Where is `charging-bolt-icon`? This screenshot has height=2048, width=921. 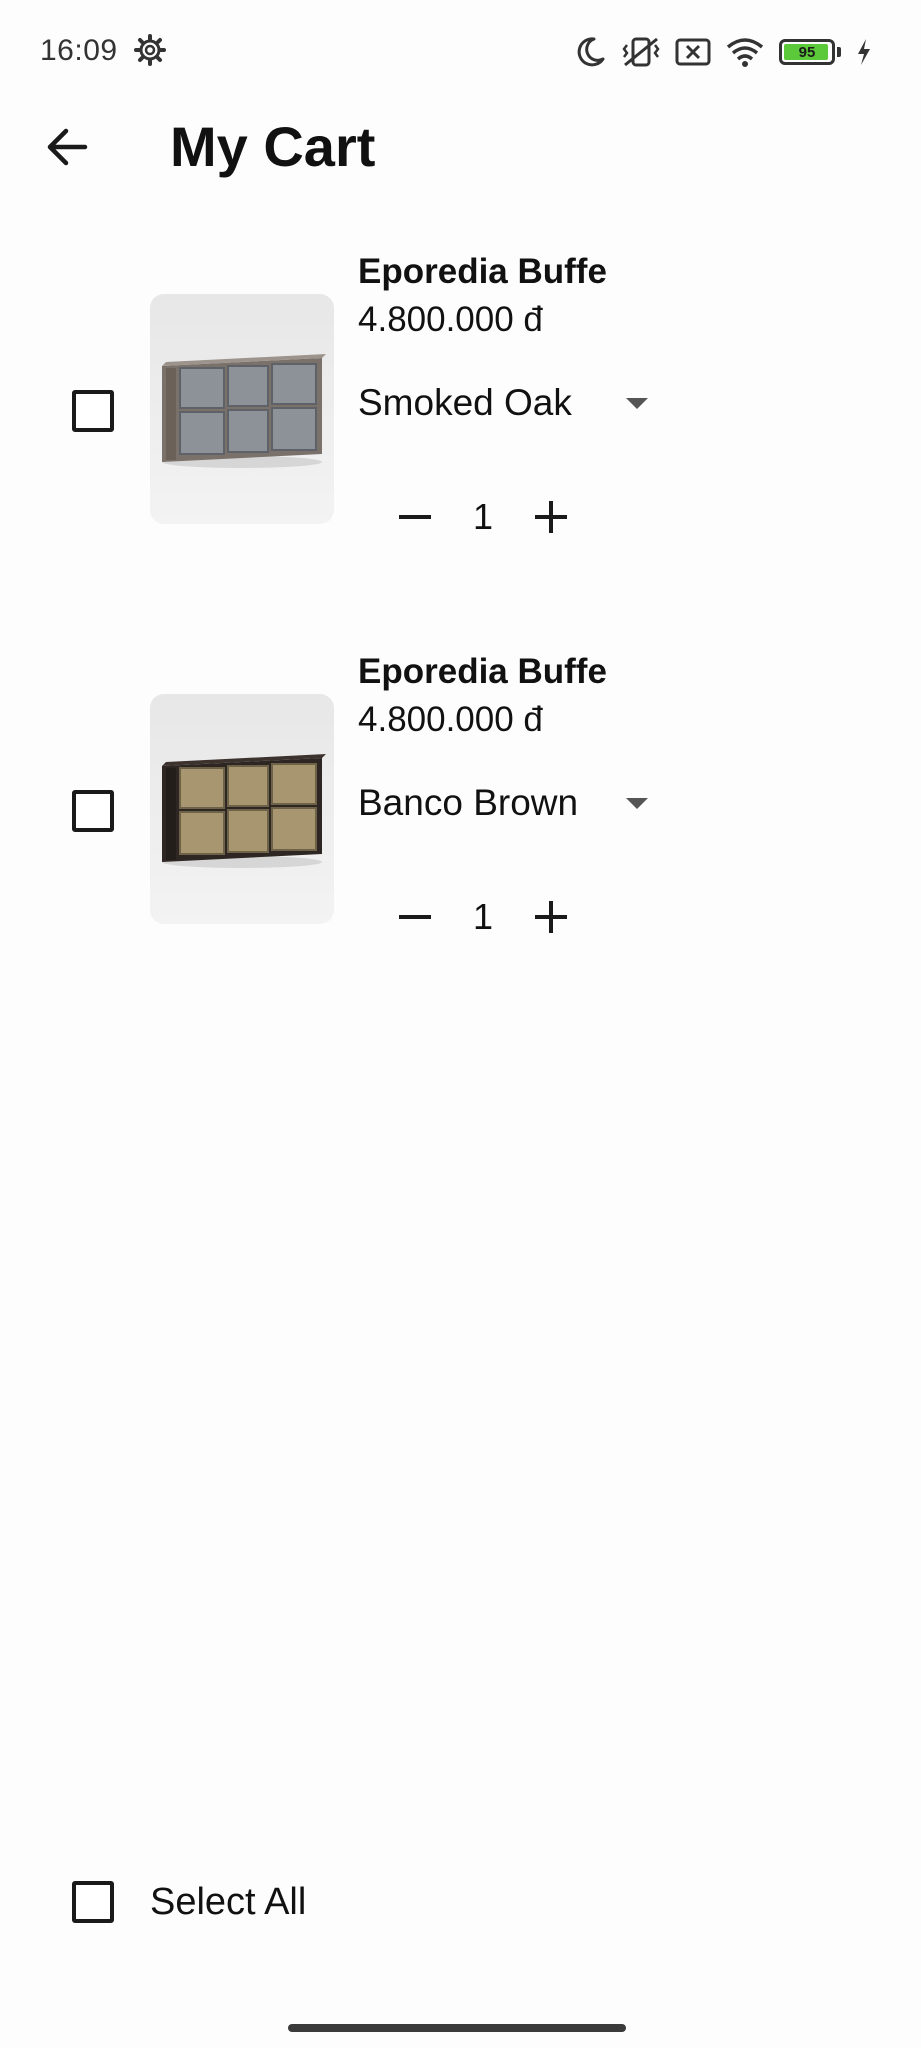 charging-bolt-icon is located at coordinates (864, 52).